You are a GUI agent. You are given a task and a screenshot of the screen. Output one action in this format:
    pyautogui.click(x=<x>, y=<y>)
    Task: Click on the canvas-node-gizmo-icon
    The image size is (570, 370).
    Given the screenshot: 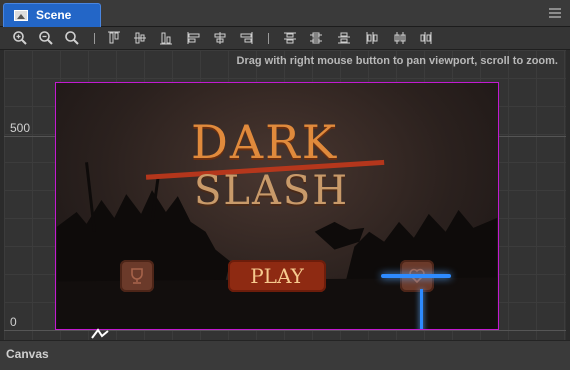 What is the action you would take?
    pyautogui.click(x=101, y=334)
    